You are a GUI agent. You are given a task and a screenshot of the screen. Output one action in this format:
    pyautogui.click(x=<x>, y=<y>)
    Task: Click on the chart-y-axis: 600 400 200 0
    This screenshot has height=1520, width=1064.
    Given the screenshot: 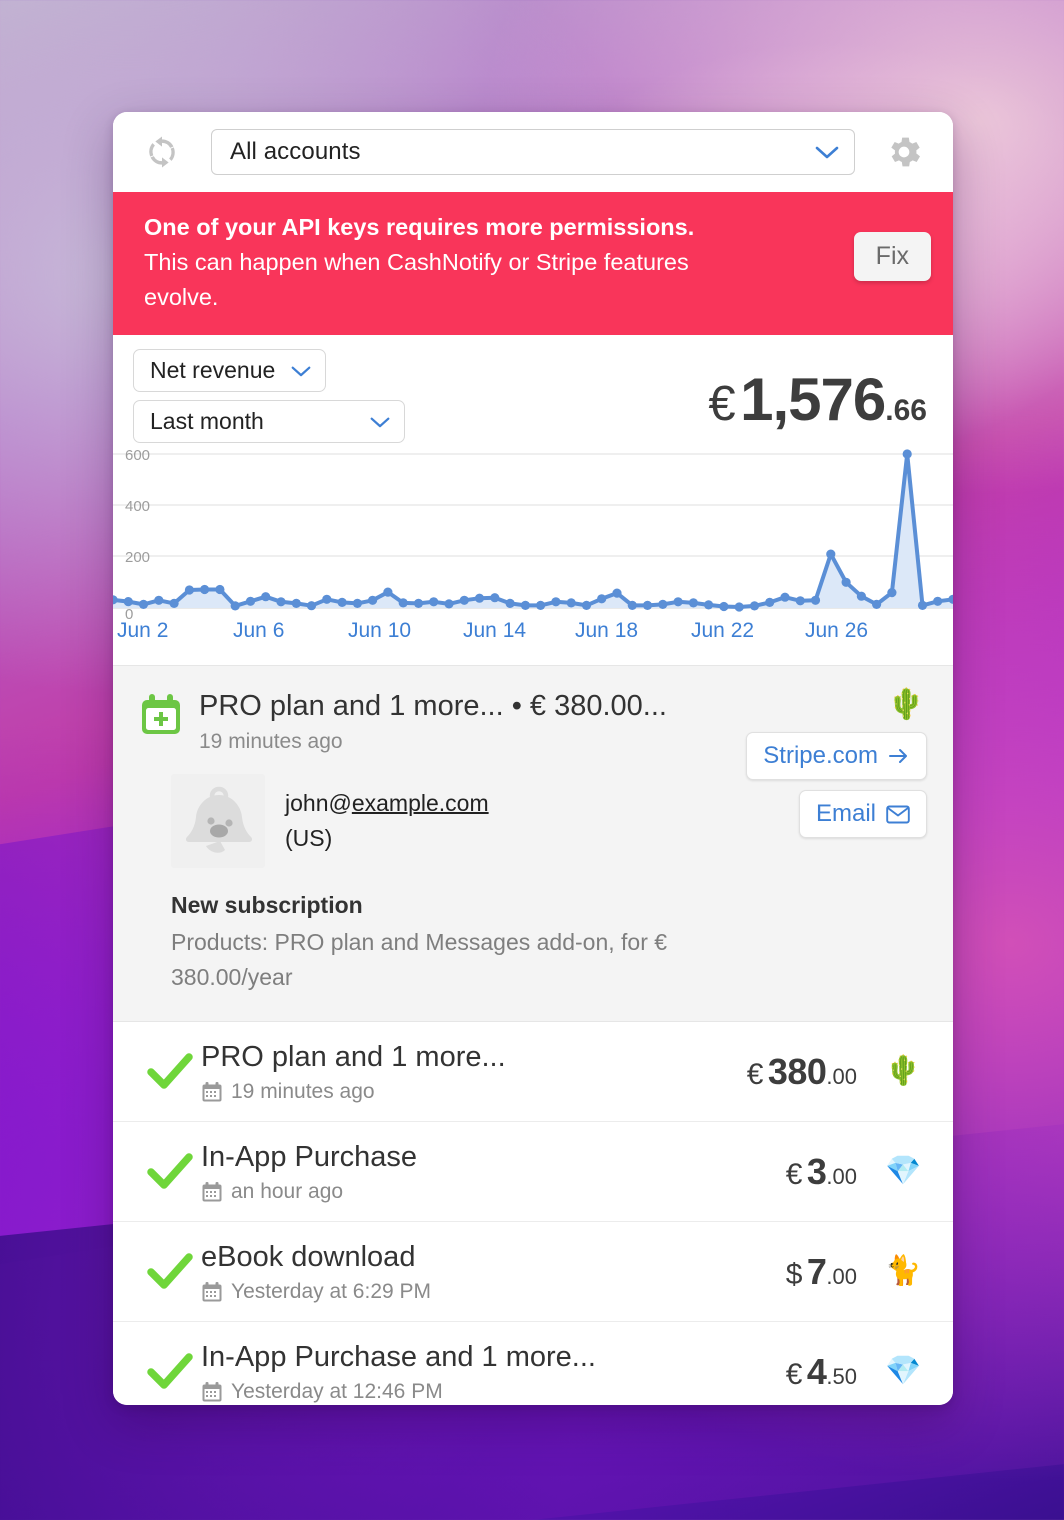 What is the action you would take?
    pyautogui.click(x=137, y=535)
    